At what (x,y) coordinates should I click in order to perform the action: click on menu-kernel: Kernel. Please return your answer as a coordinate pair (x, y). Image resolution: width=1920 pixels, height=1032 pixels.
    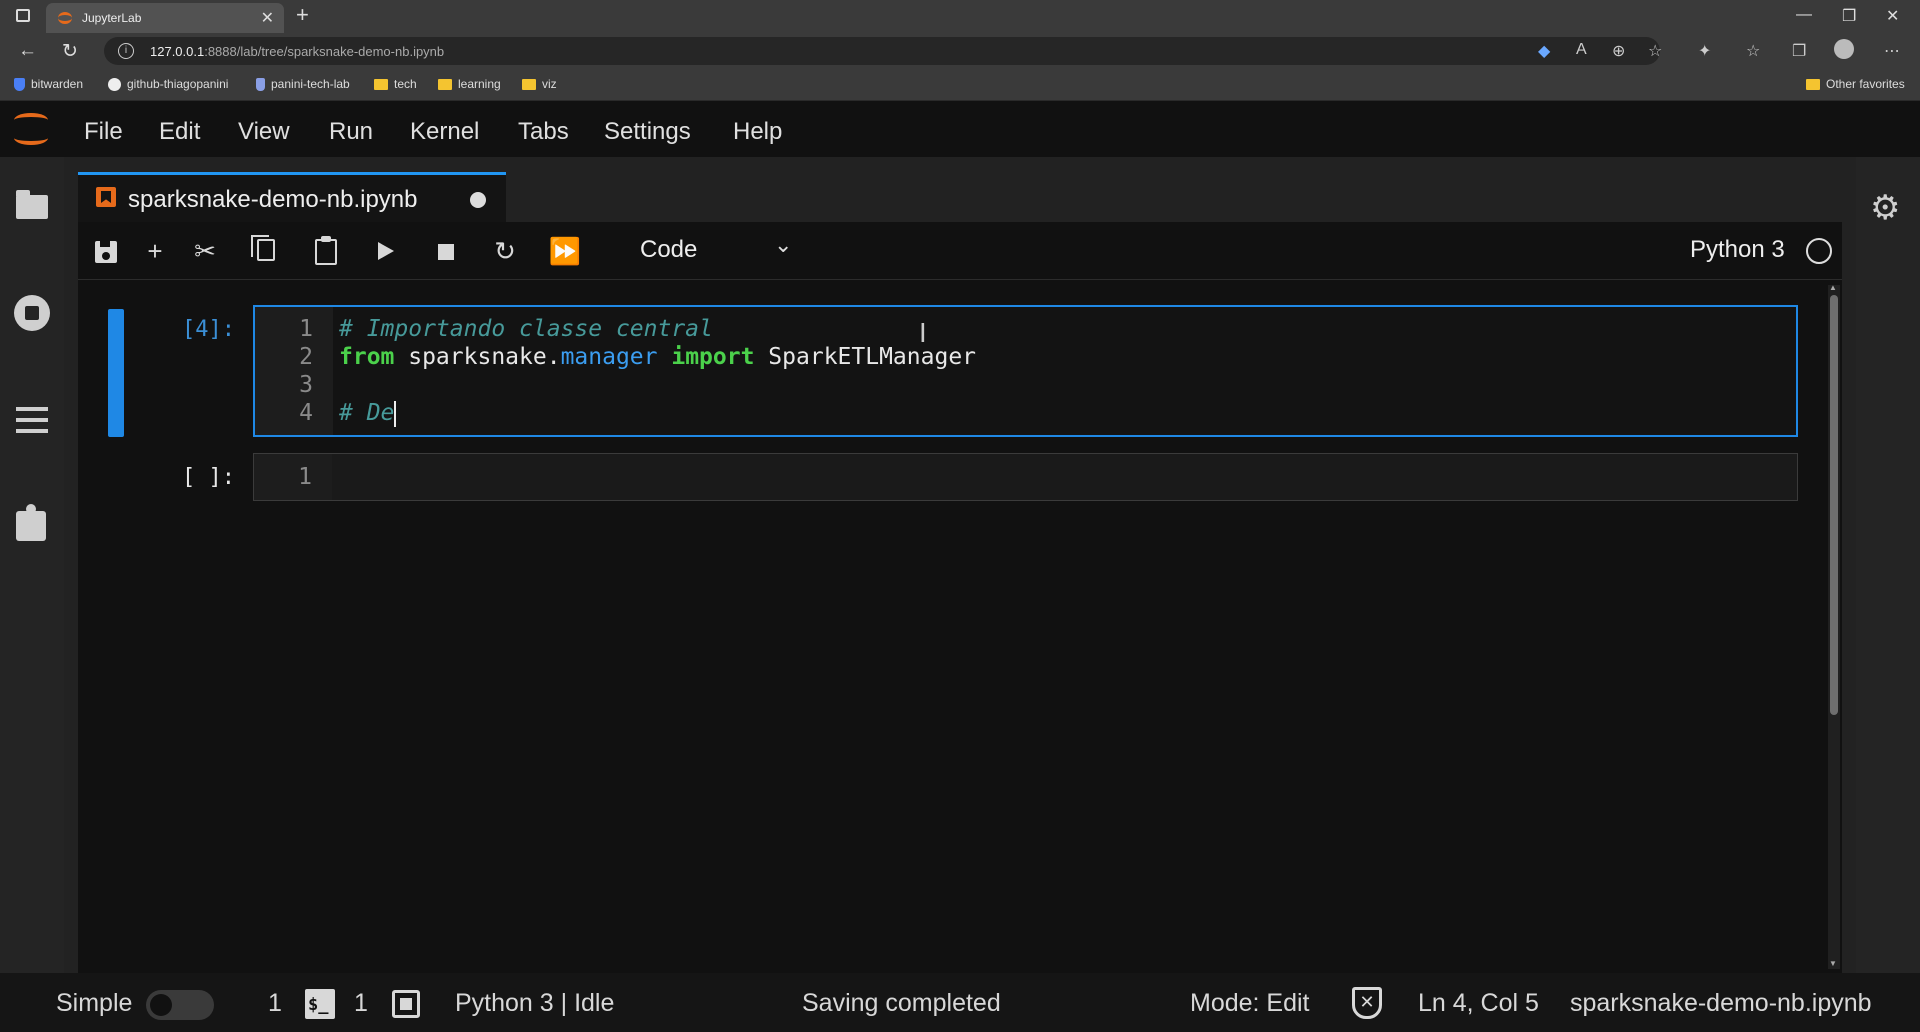
    Looking at the image, I should click on (444, 132).